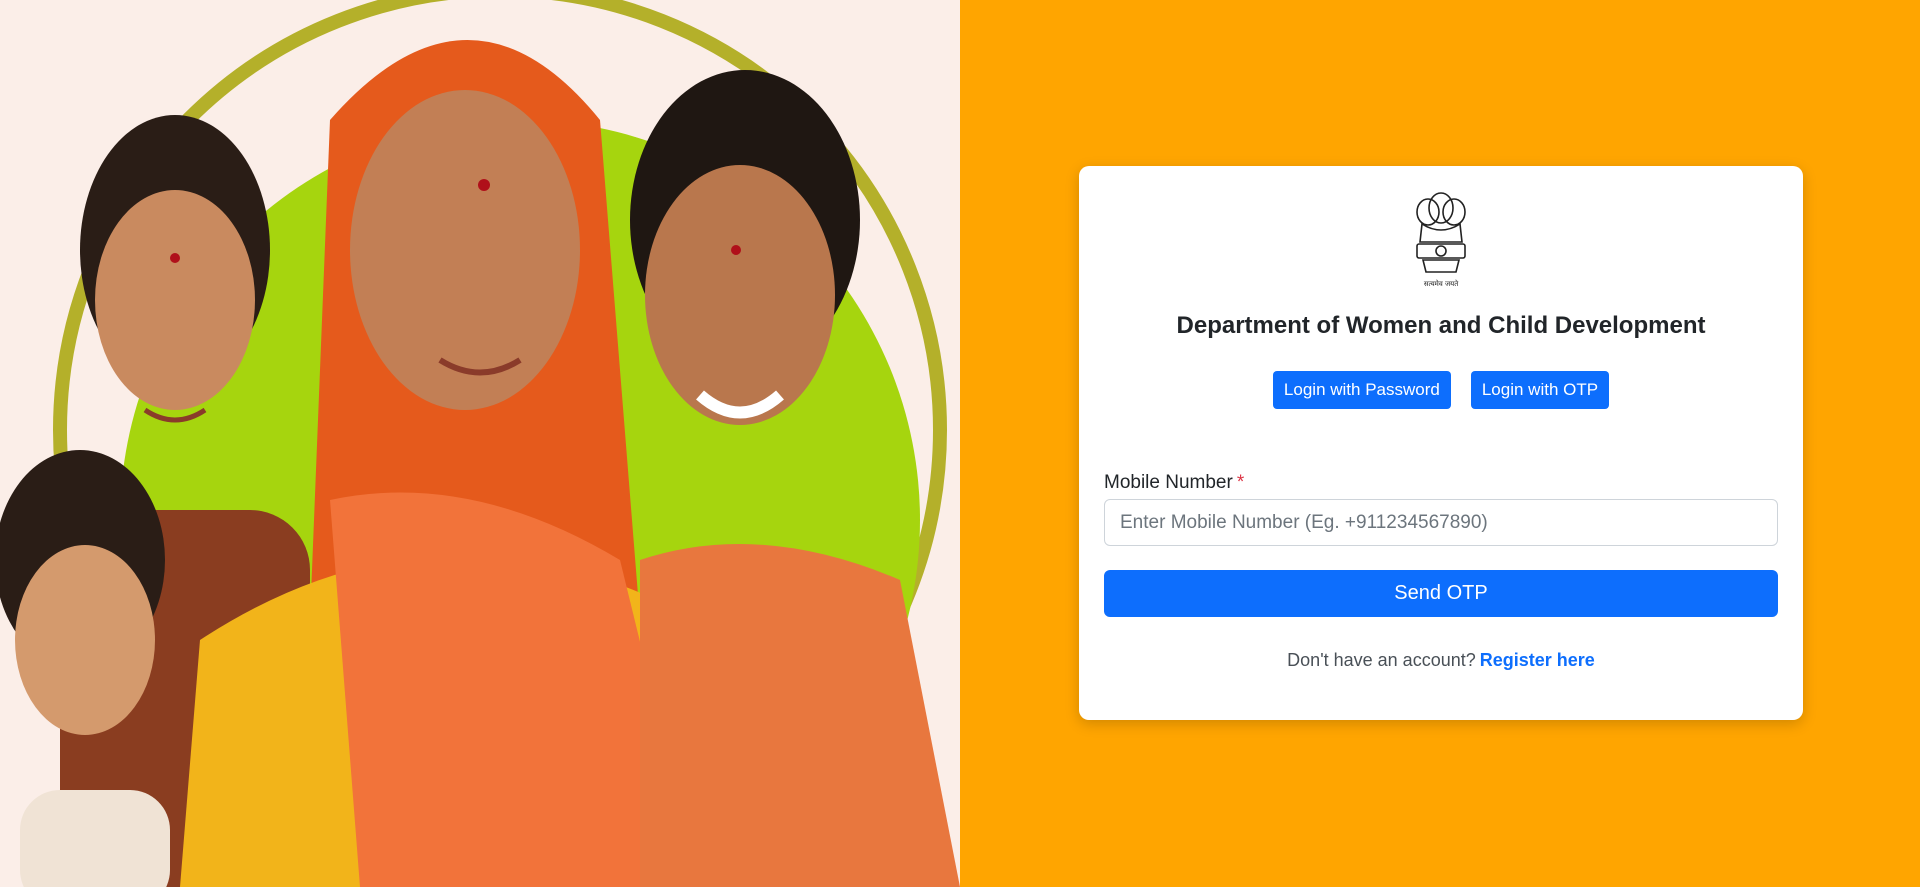  Describe the element at coordinates (1441, 240) in the screenshot. I see `national-emblem-icon: सत्यमेव जयते` at that location.